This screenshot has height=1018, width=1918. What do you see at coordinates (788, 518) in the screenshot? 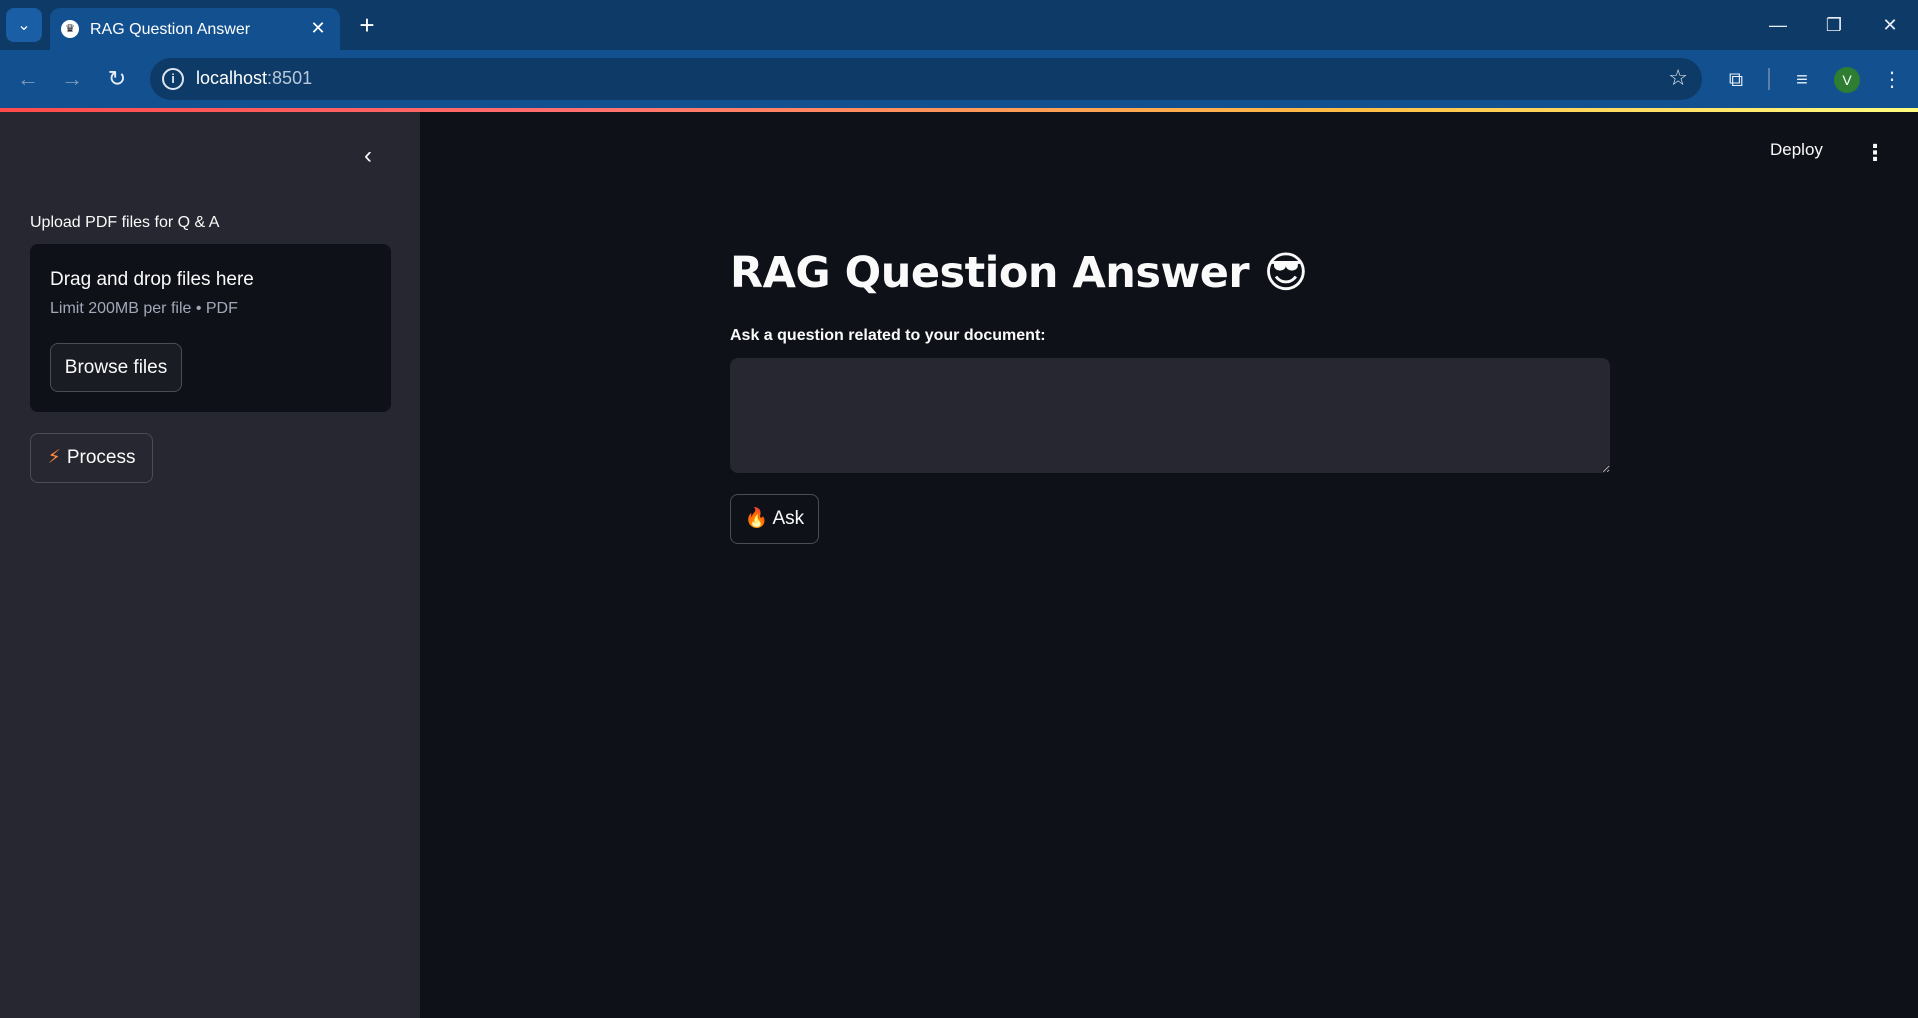
I see `ask-label: Ask` at bounding box center [788, 518].